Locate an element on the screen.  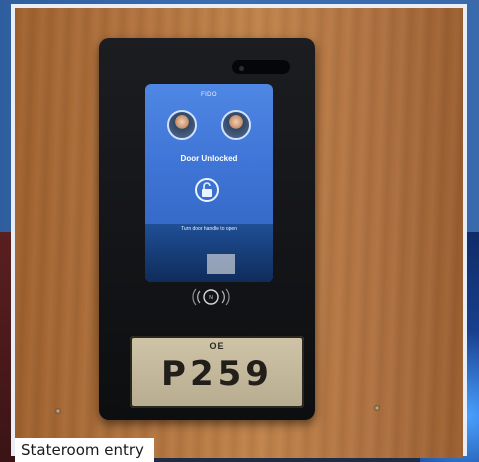
nfc-reader-icon: N is located at coordinates (211, 297).